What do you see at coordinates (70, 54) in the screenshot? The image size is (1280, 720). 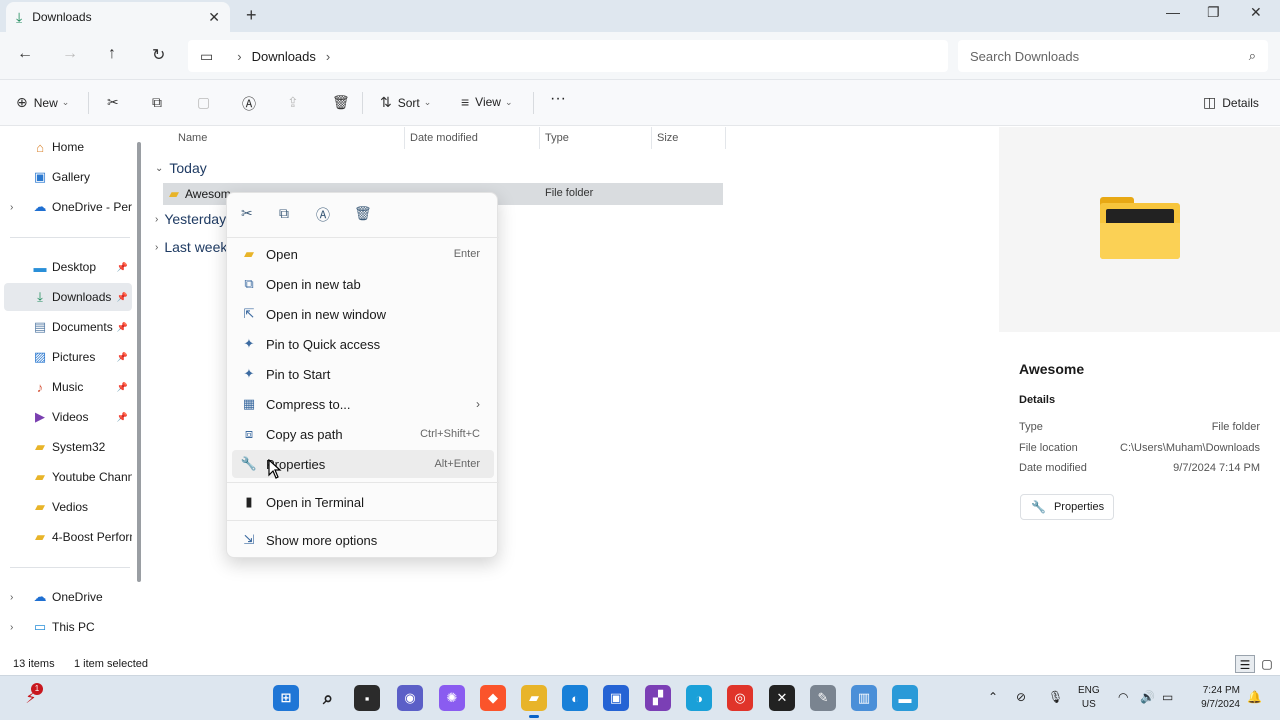 I see `forward-arrow-icon: →` at bounding box center [70, 54].